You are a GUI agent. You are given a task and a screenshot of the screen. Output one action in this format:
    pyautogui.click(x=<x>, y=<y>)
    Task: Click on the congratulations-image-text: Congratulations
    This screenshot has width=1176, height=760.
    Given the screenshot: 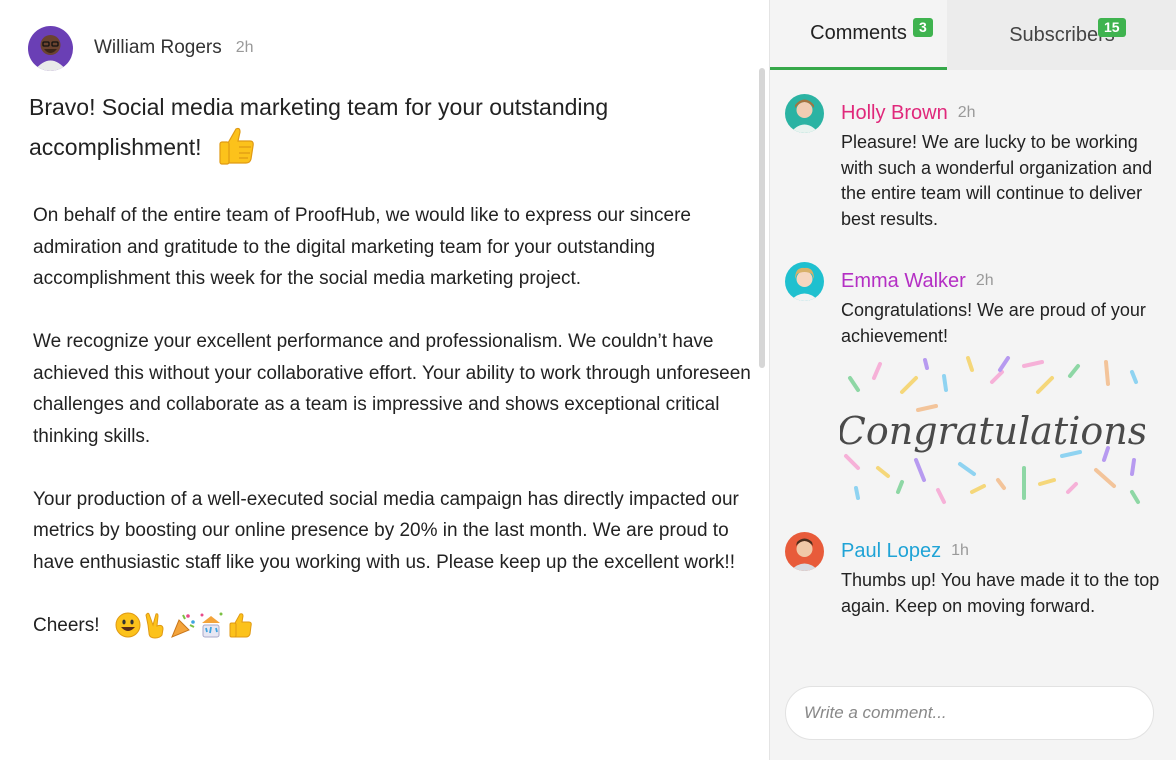 What is the action you would take?
    pyautogui.click(x=992, y=431)
    